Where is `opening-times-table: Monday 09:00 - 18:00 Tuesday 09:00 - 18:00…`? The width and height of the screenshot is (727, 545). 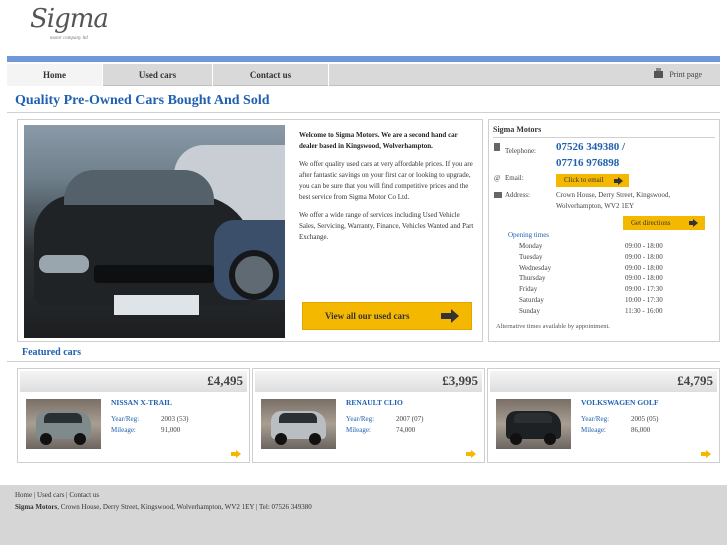
opening-times-table: Monday 09:00 - 18:00 Tuesday 09:00 - 18:00… is located at coordinates (609, 279).